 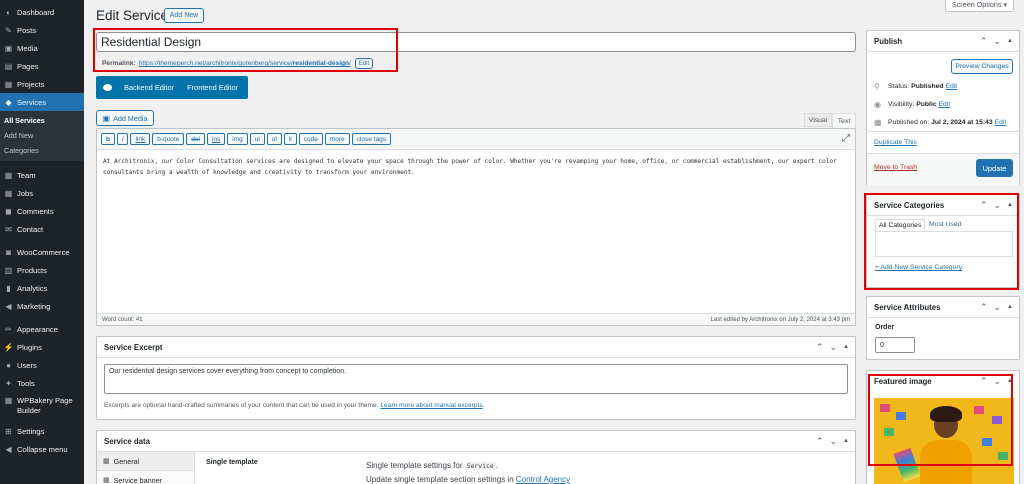 What do you see at coordinates (42, 66) in the screenshot?
I see `sidebar-item-pages: ▤ Pages` at bounding box center [42, 66].